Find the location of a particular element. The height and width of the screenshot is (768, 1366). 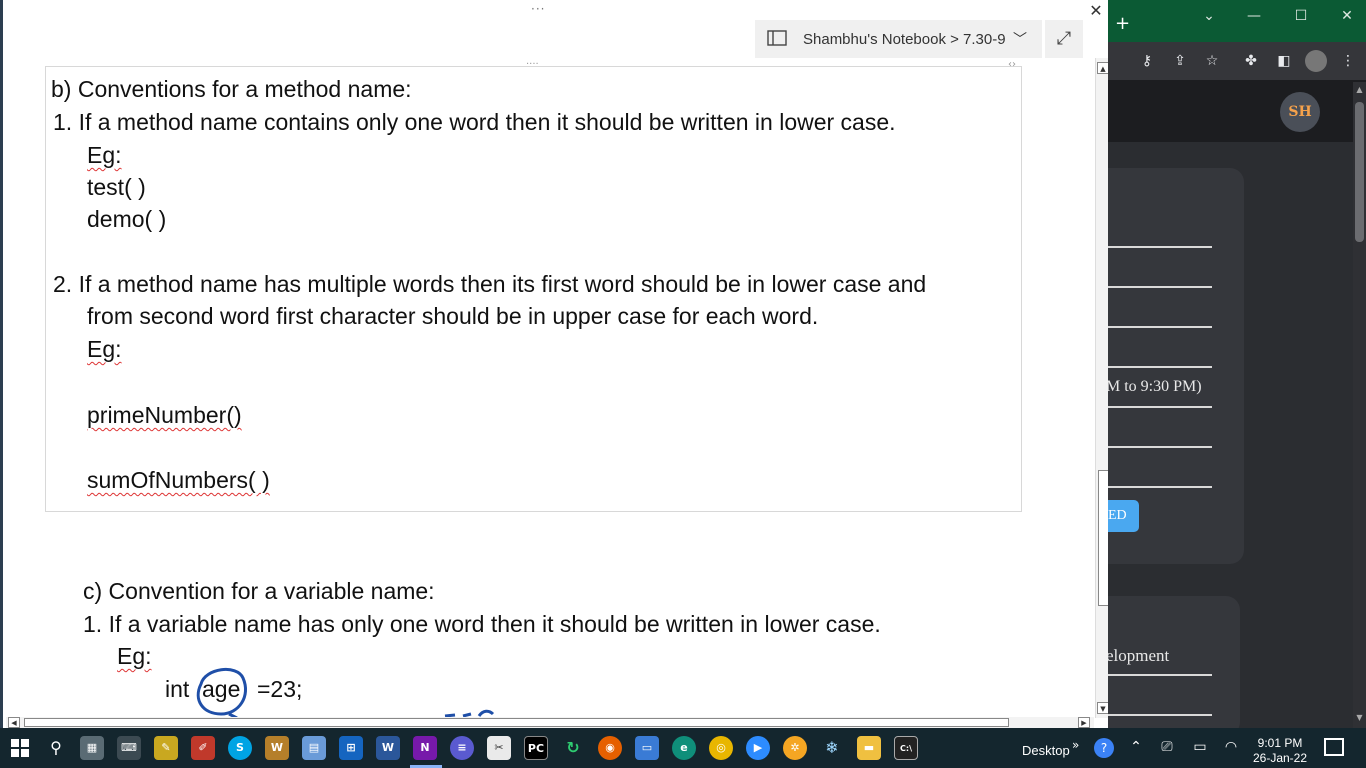

clock-time: 9:01 PM is located at coordinates (1280, 743).